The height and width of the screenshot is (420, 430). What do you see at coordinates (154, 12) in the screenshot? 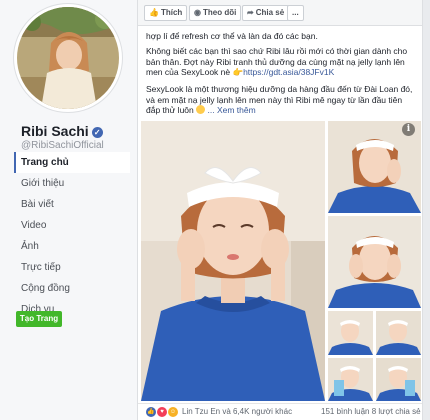
I see `thumbs-up-icon: 👍` at bounding box center [154, 12].